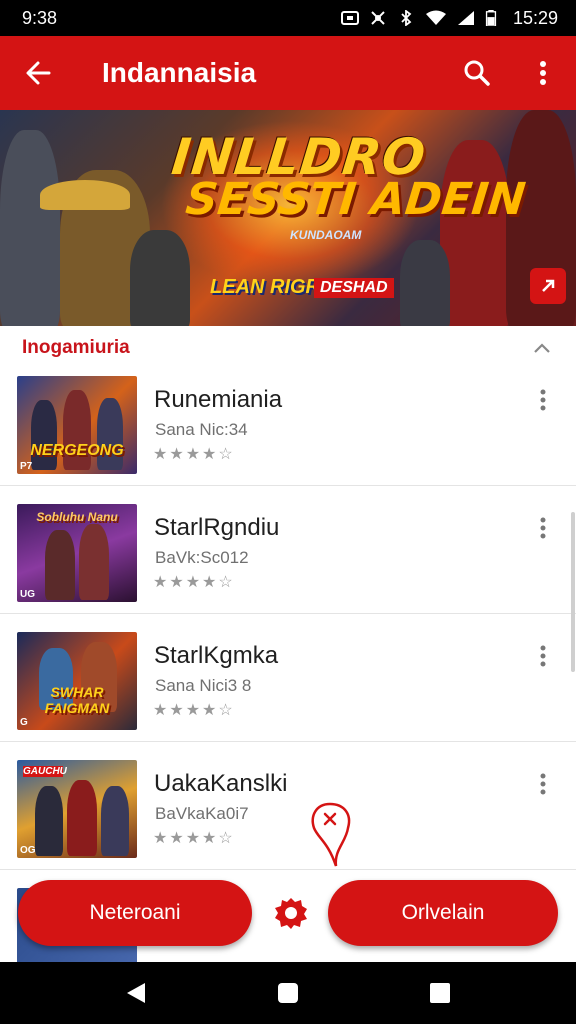  What do you see at coordinates (449, 18) in the screenshot?
I see `status-icons: 15:29` at bounding box center [449, 18].